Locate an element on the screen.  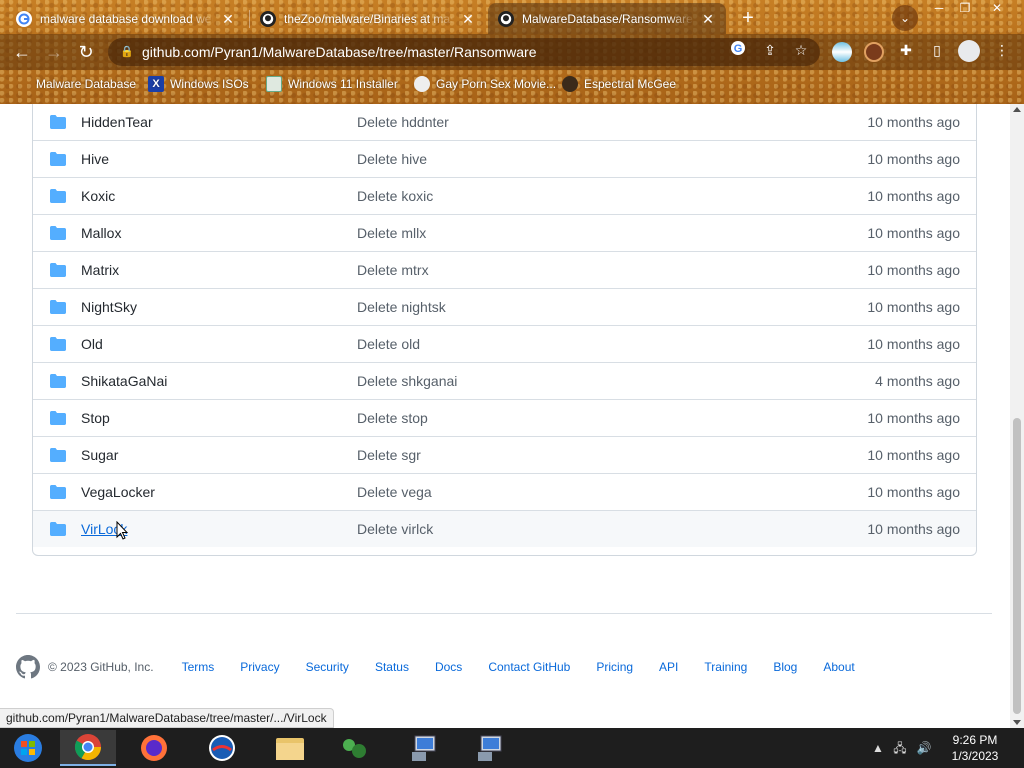
file-row: VirLock Delete virlck 10 months ago is located at coordinates (504, 528).